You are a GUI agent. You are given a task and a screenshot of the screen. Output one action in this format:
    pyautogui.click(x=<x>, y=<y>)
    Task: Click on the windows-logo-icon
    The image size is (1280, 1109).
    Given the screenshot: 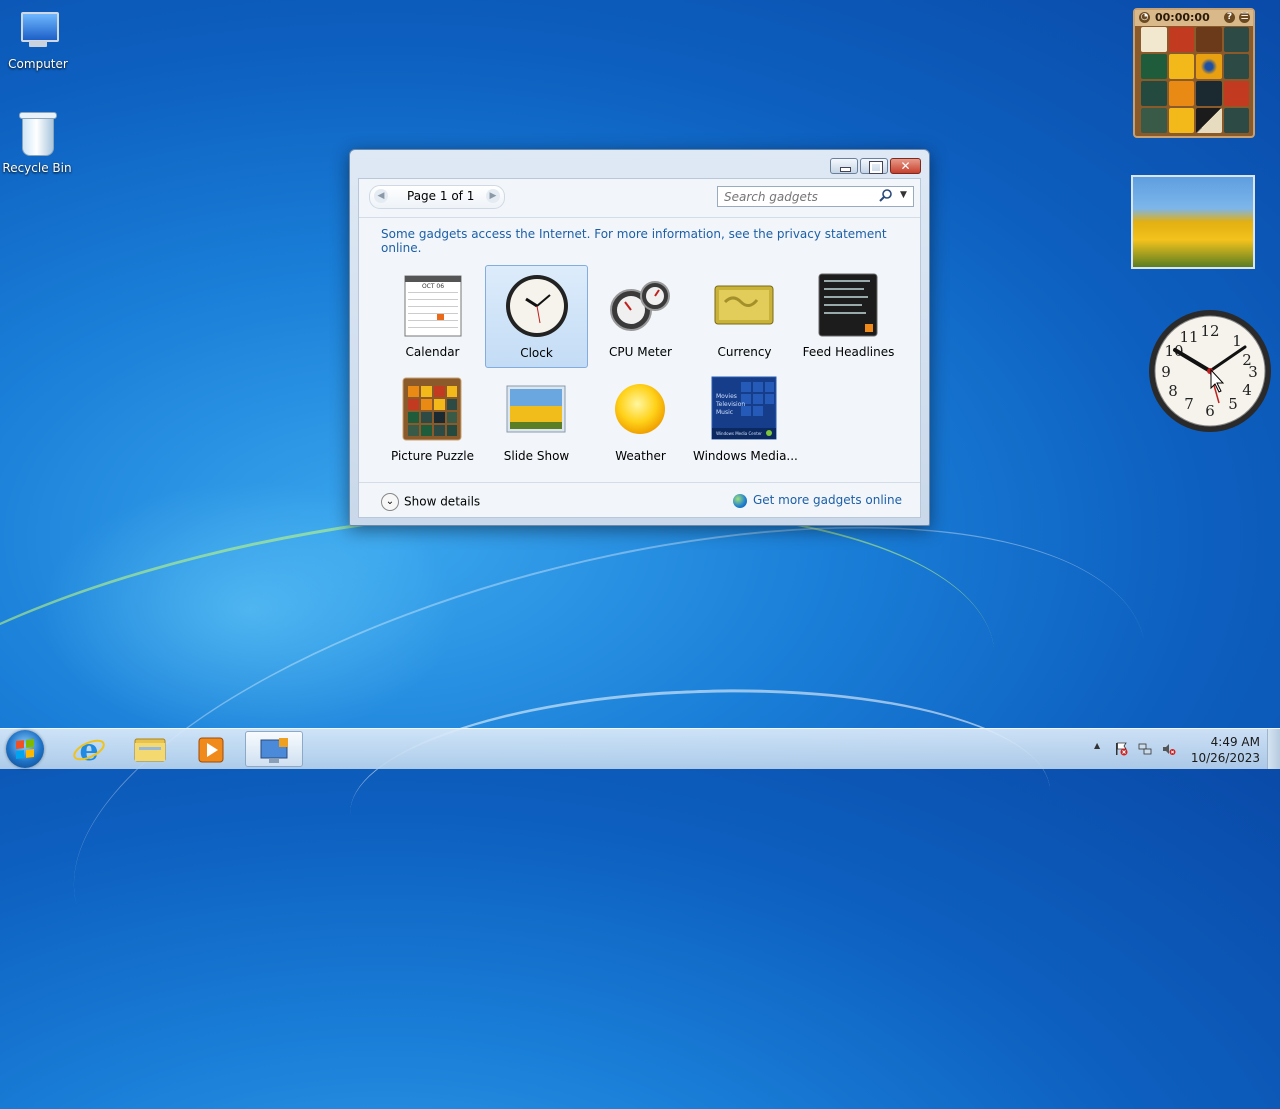 What is the action you would take?
    pyautogui.click(x=25, y=749)
    